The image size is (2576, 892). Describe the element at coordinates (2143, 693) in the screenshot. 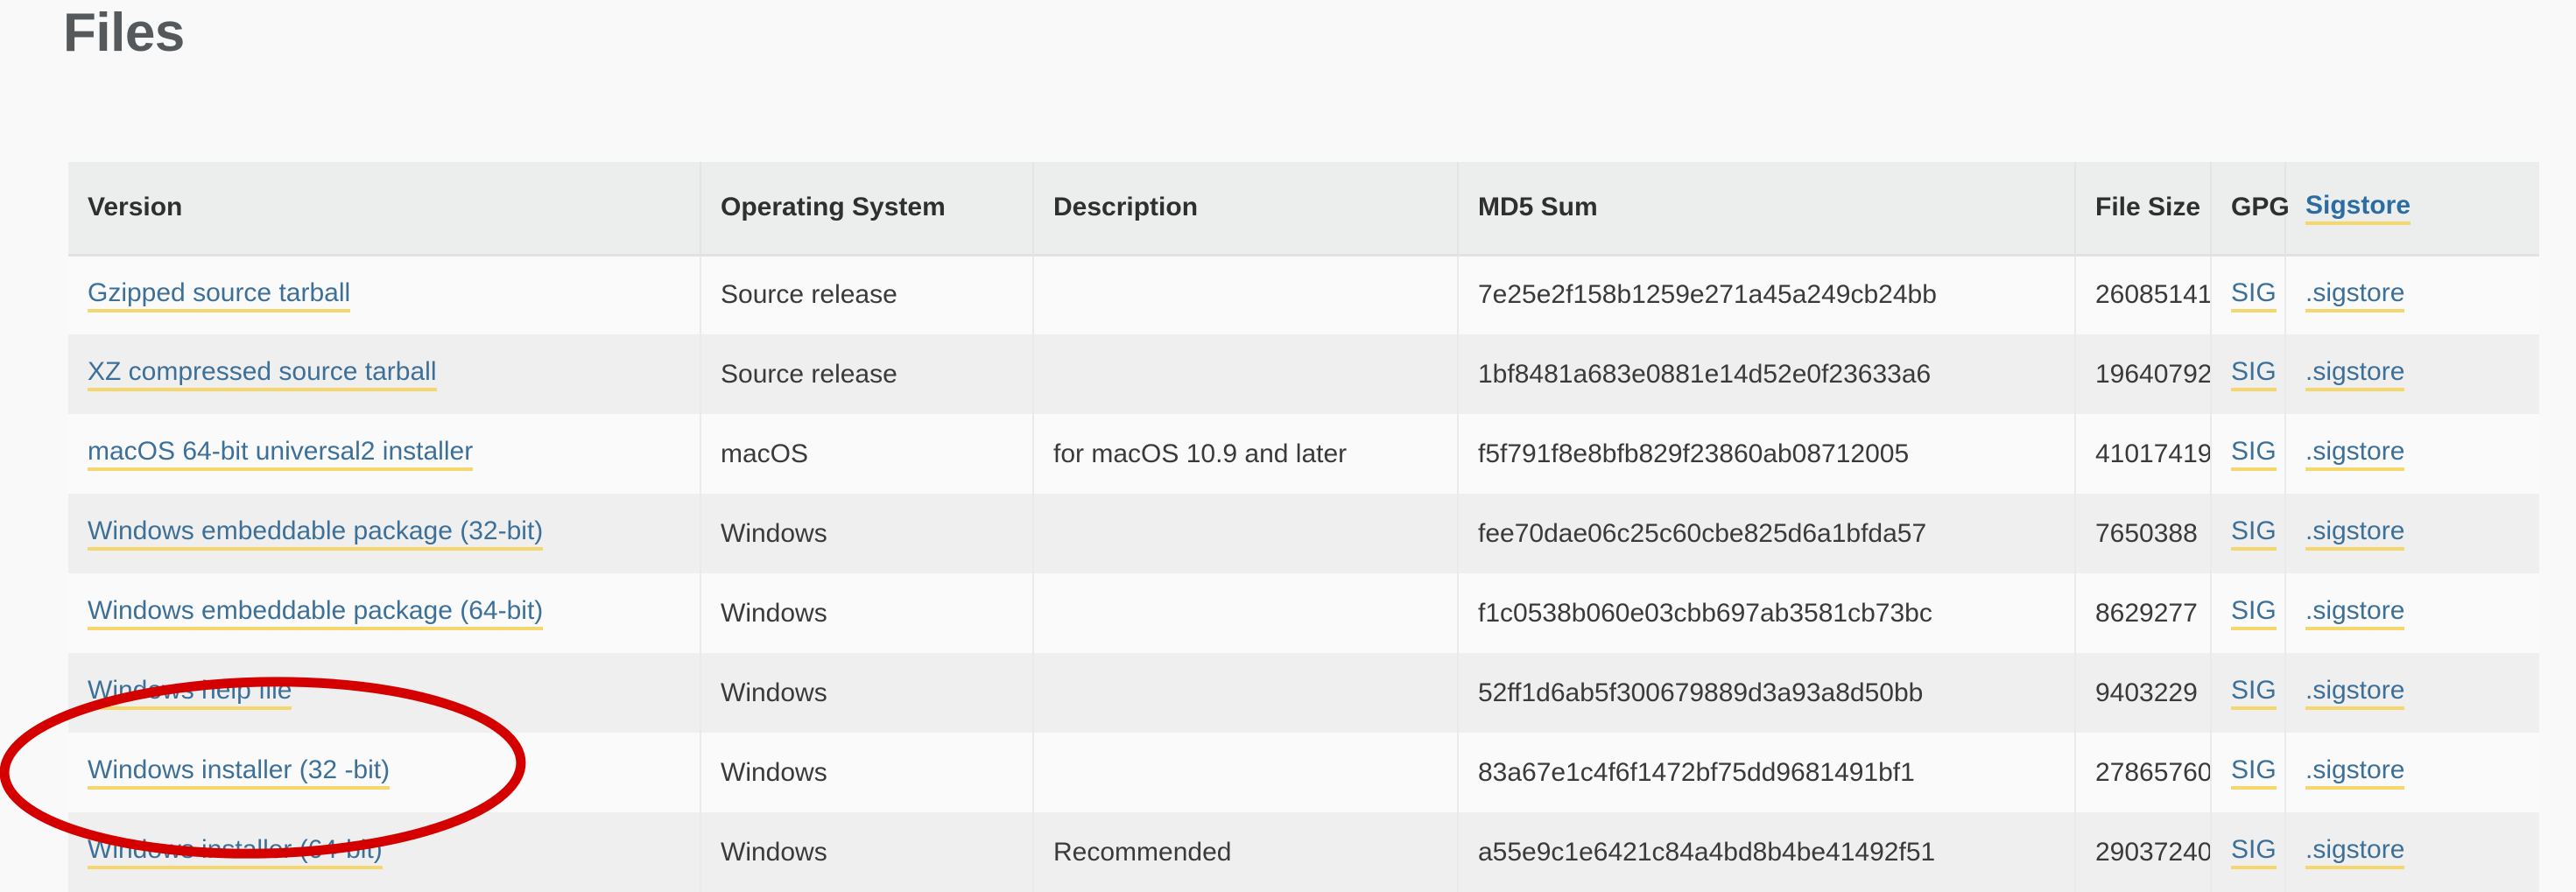

I see `cell-file-size: 9403229` at that location.